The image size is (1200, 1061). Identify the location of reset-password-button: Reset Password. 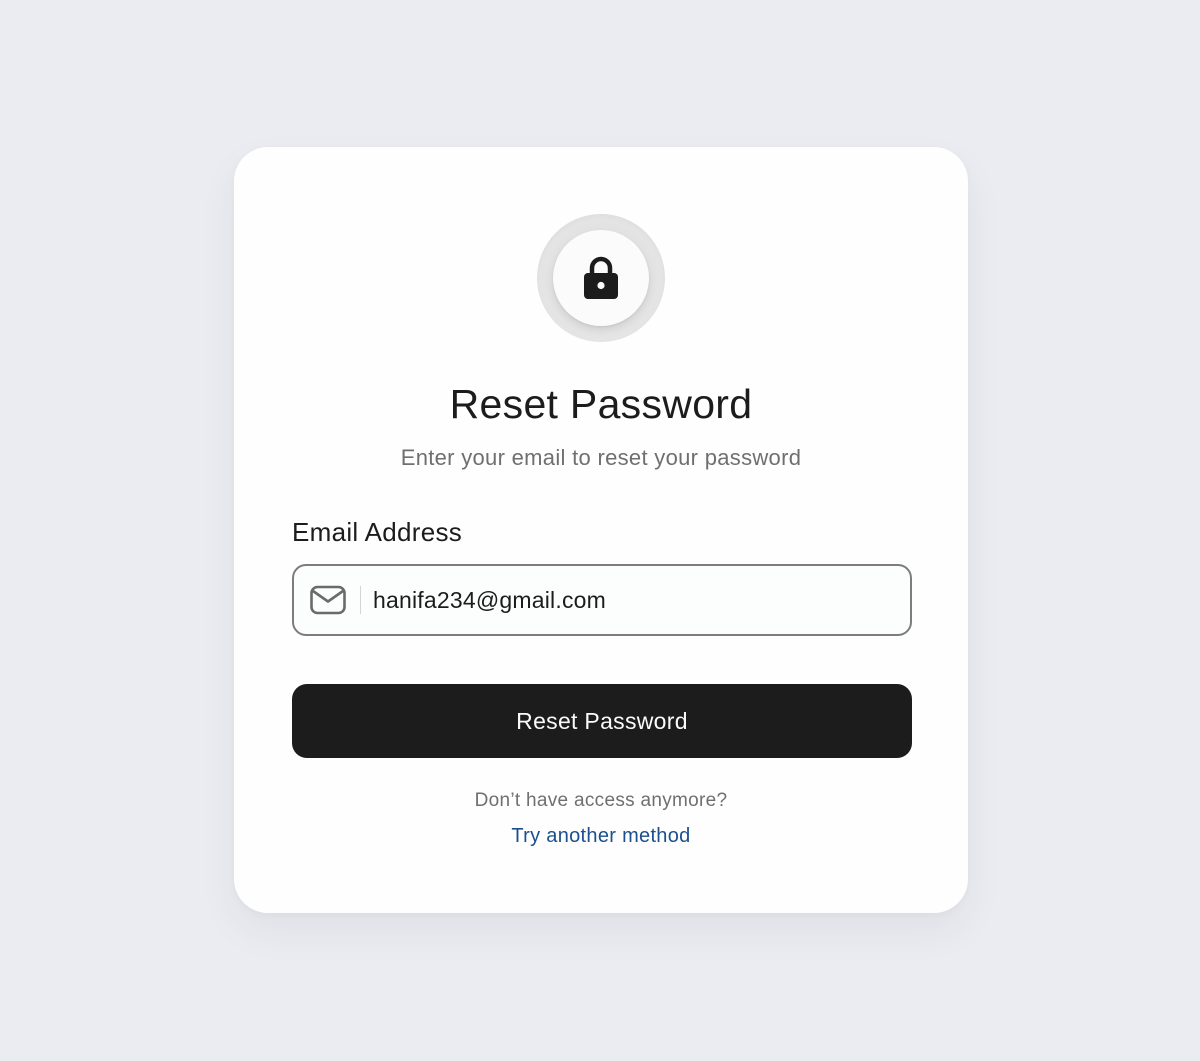
(602, 721).